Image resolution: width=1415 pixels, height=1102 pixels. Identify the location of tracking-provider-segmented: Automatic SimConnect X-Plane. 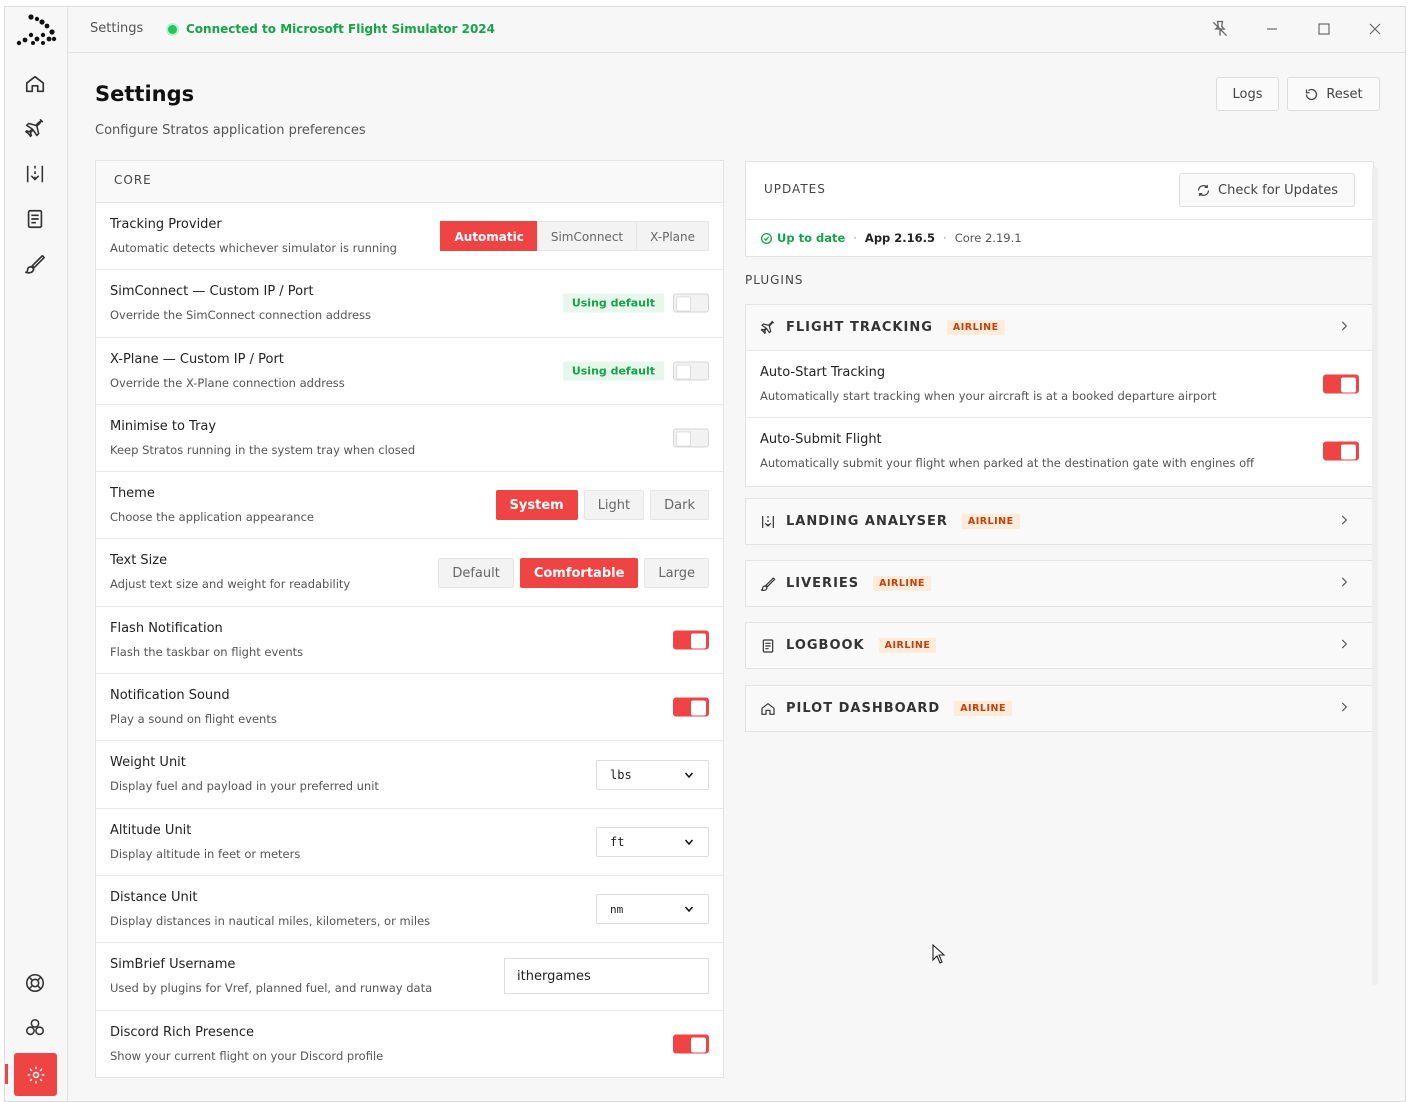
(574, 236).